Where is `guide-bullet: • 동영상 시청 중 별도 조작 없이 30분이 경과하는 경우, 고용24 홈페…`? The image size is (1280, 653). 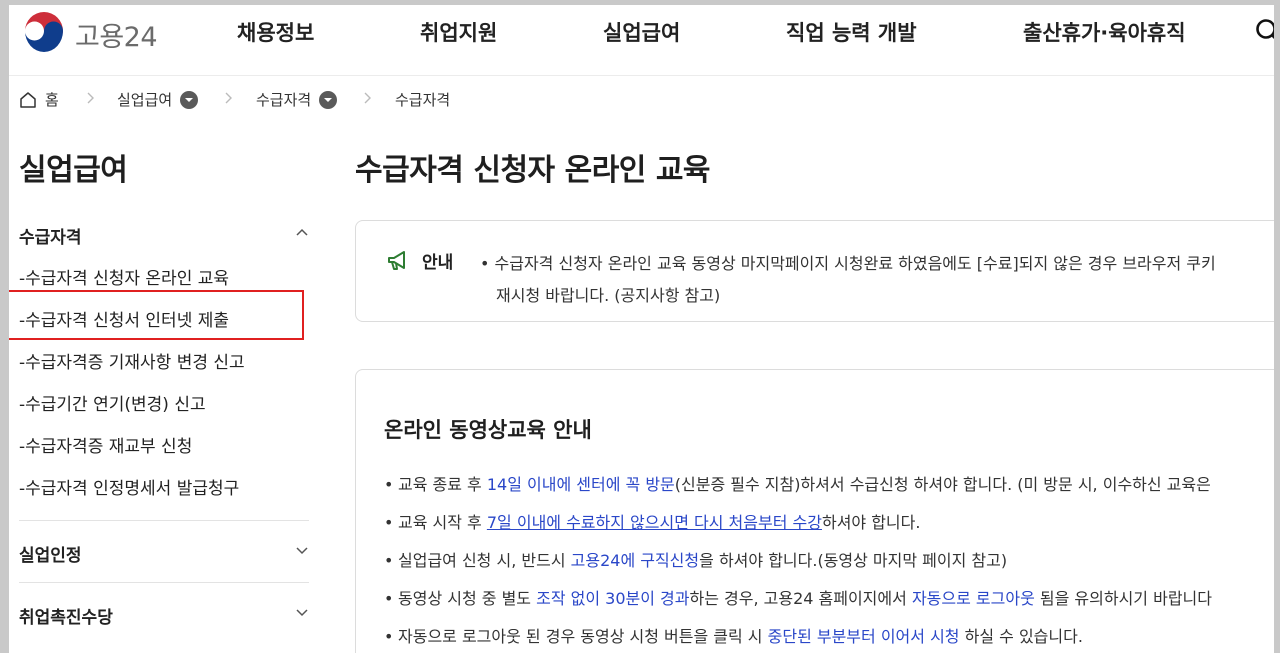
guide-bullet: • 동영상 시청 중 별도 조작 없이 30분이 경과하는 경우, 고용24 홈페… is located at coordinates (798, 598).